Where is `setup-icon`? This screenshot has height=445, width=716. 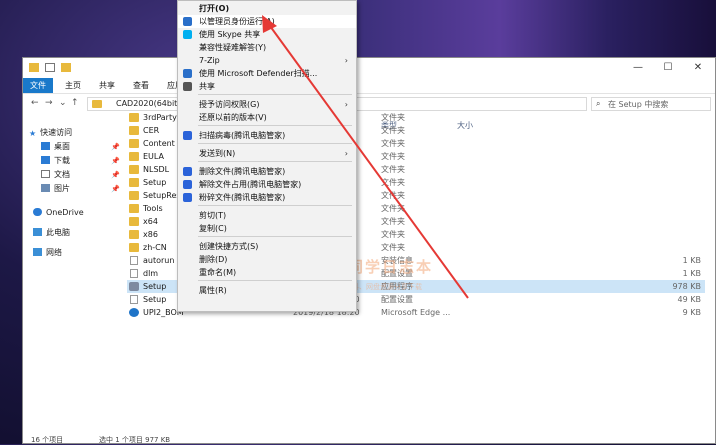 setup-icon is located at coordinates (134, 286).